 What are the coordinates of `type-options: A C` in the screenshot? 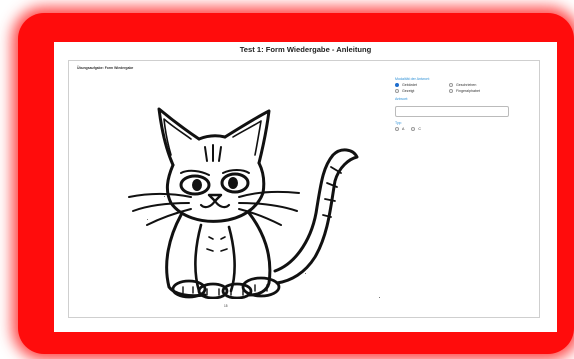 It's located at (465, 129).